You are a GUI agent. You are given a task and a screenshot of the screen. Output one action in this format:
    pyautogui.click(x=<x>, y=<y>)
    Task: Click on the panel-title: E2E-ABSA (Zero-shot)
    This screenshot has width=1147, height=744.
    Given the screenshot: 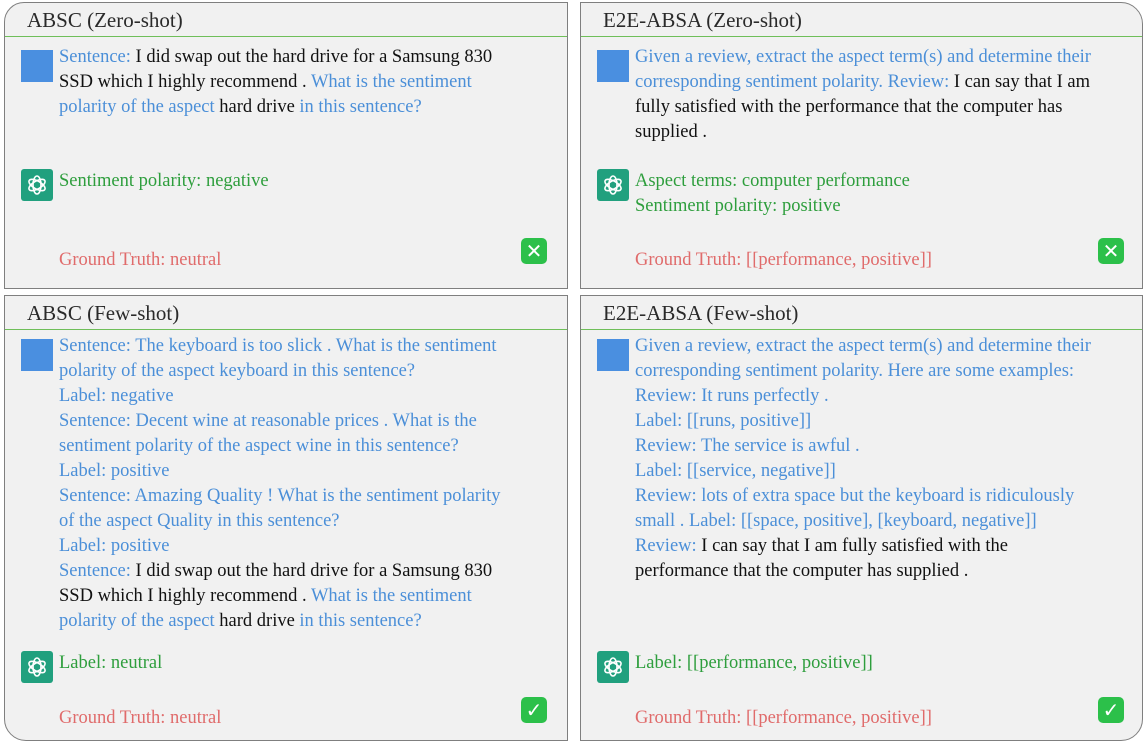 What is the action you would take?
    pyautogui.click(x=861, y=20)
    